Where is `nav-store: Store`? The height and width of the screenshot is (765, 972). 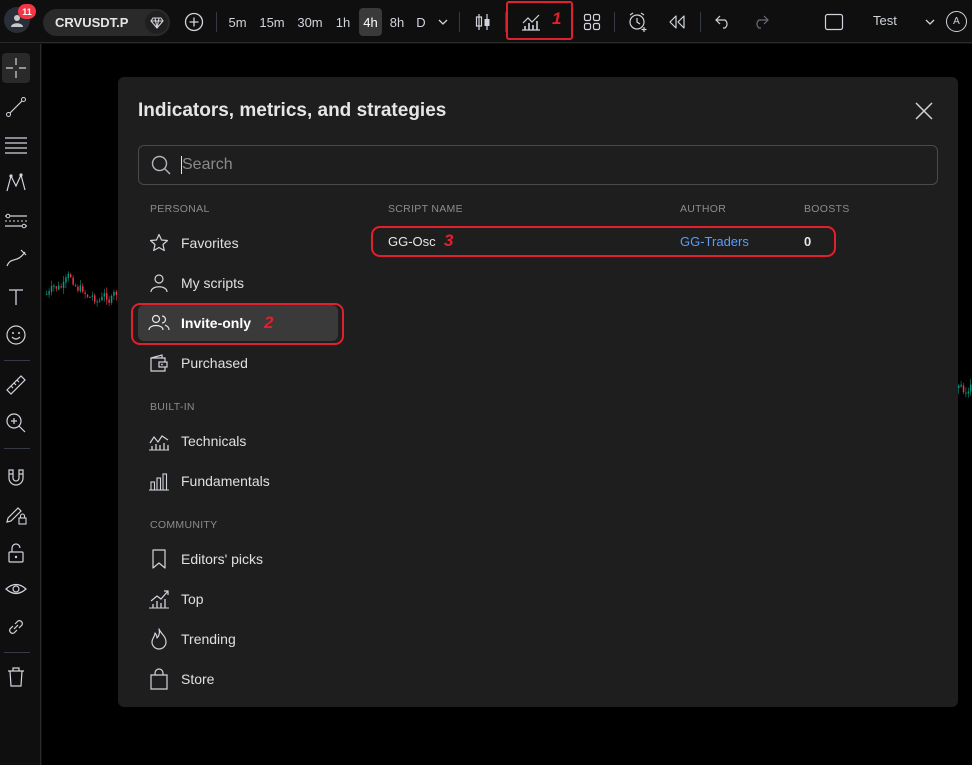 nav-store: Store is located at coordinates (238, 679).